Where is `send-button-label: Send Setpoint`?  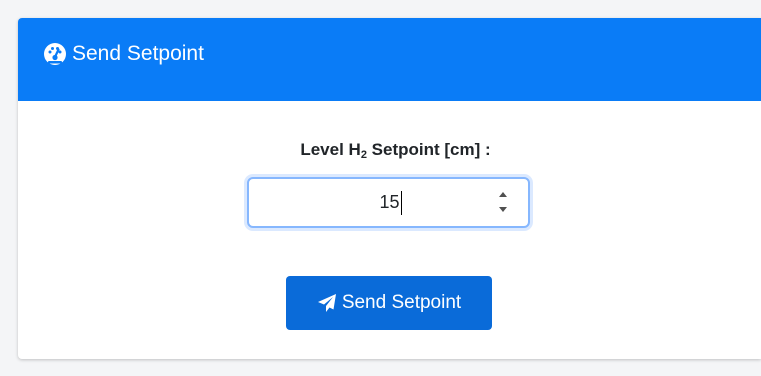 send-button-label: Send Setpoint is located at coordinates (401, 302).